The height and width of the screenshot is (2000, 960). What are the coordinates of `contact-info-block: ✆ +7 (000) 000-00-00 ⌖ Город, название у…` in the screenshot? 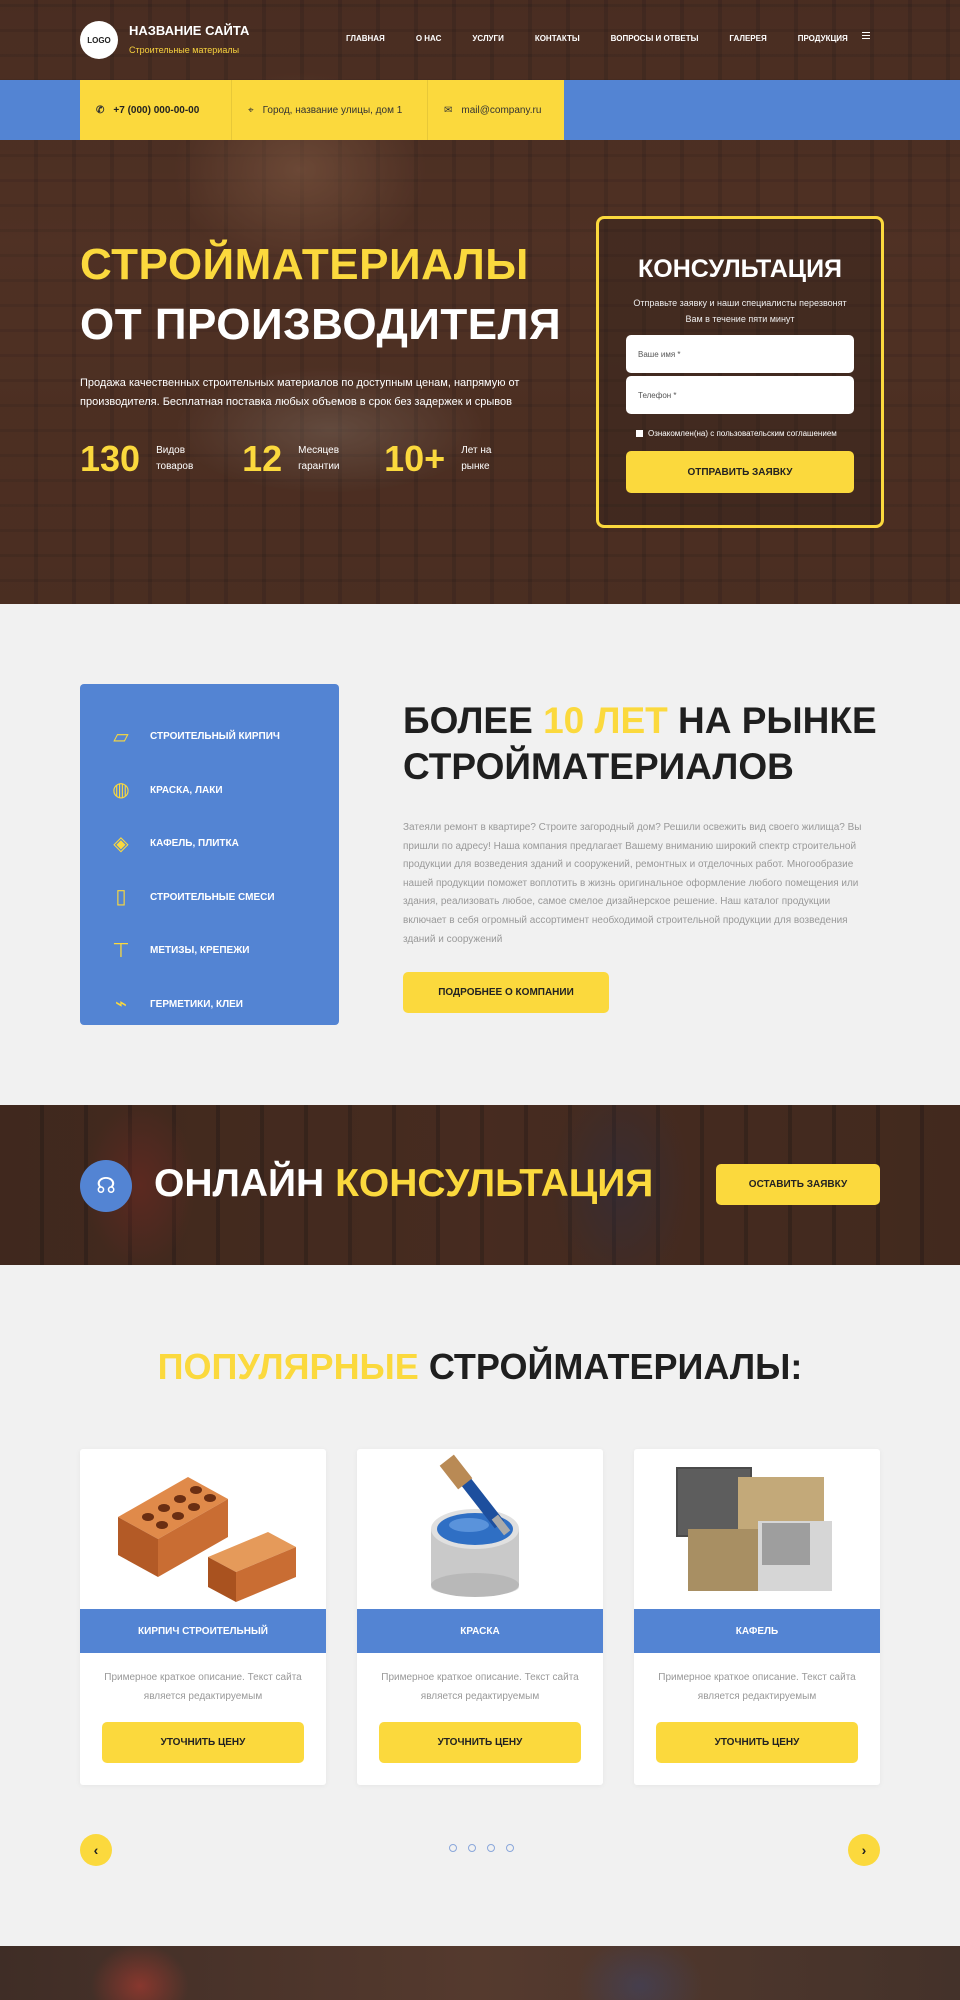 It's located at (322, 110).